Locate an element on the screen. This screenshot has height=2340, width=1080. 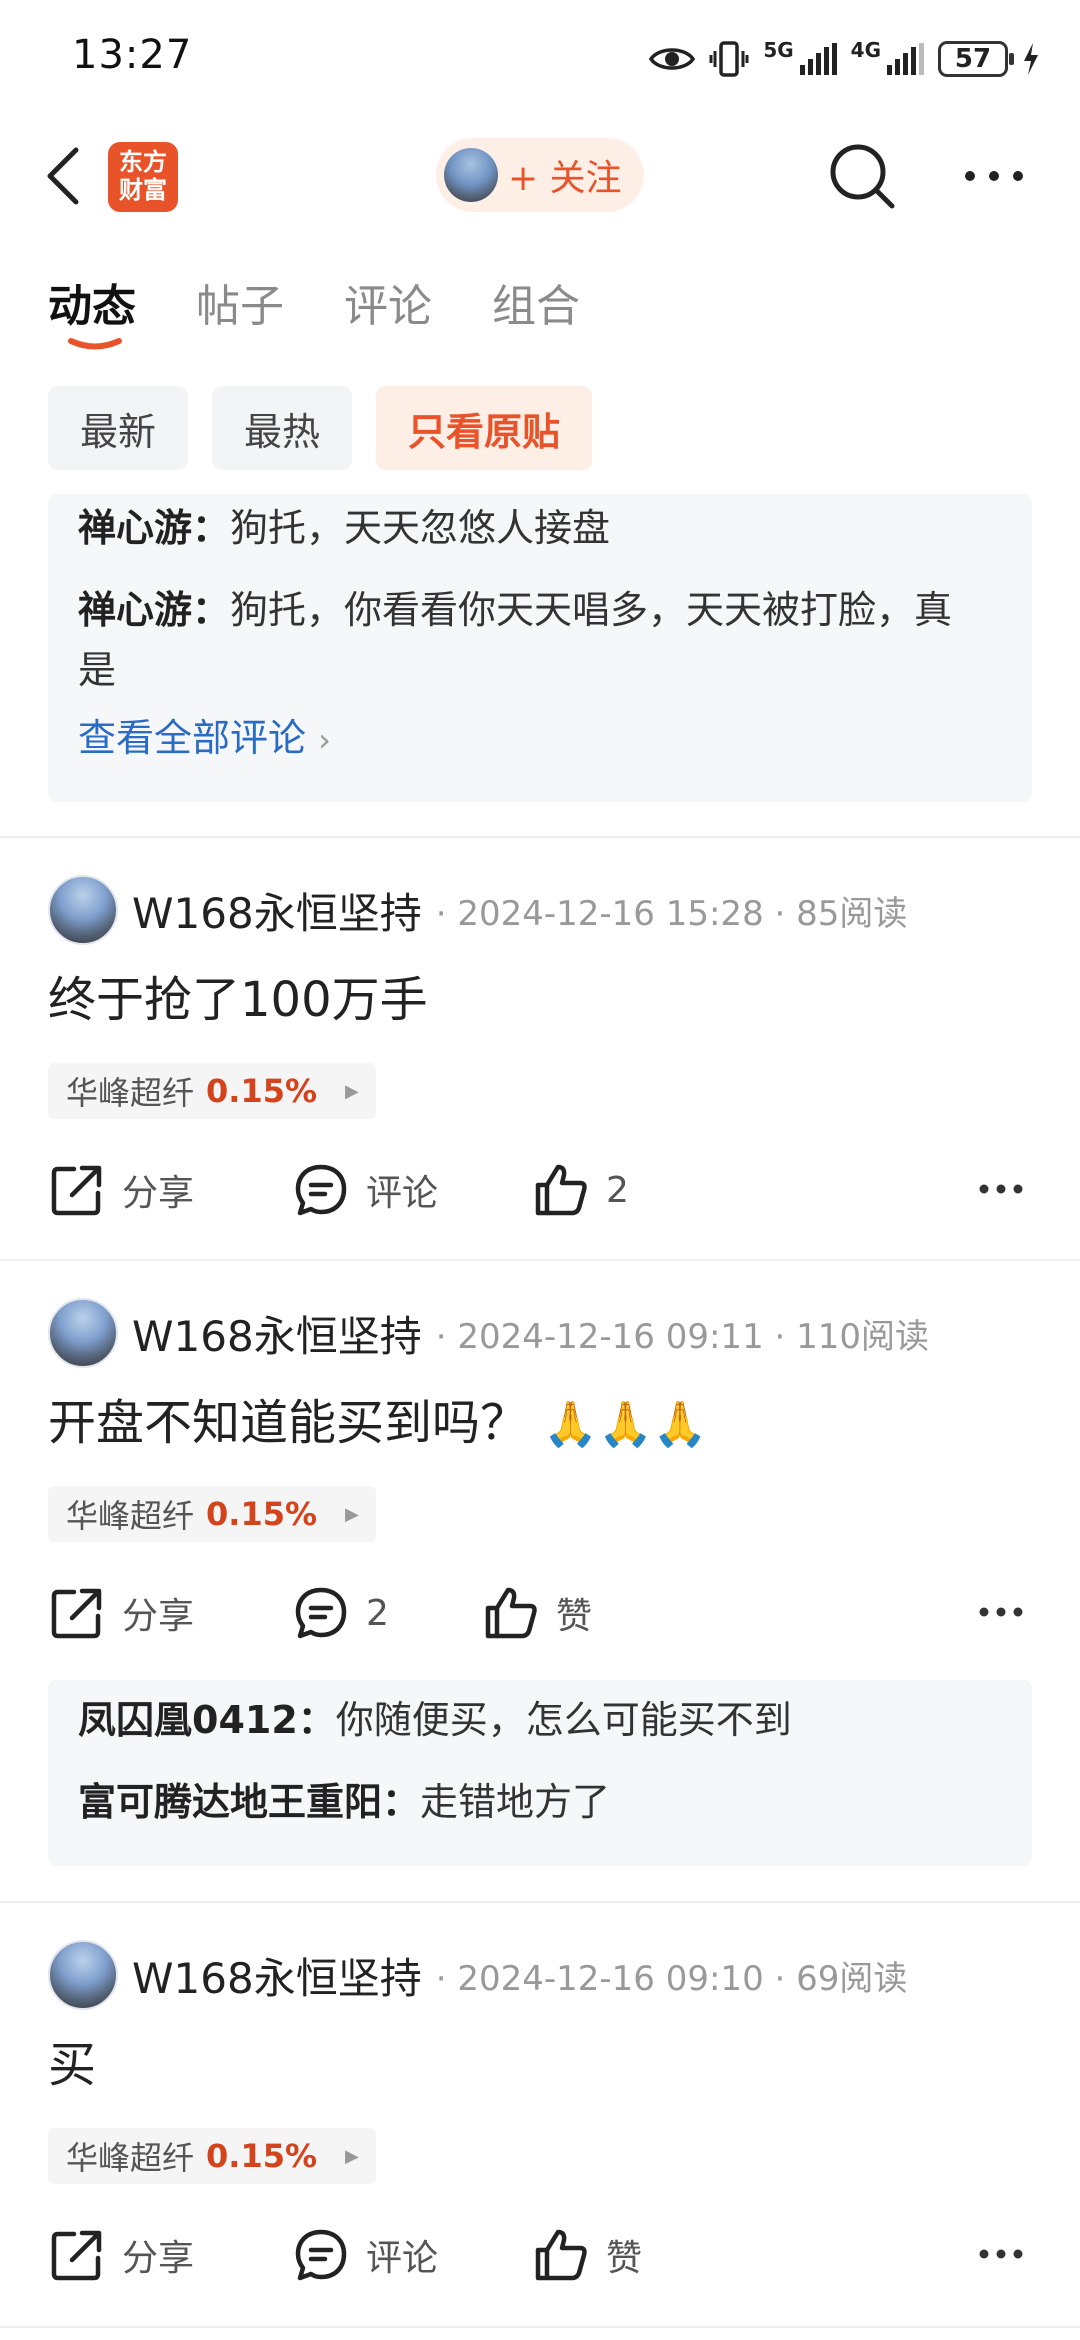
charging-icon is located at coordinates (1031, 59).